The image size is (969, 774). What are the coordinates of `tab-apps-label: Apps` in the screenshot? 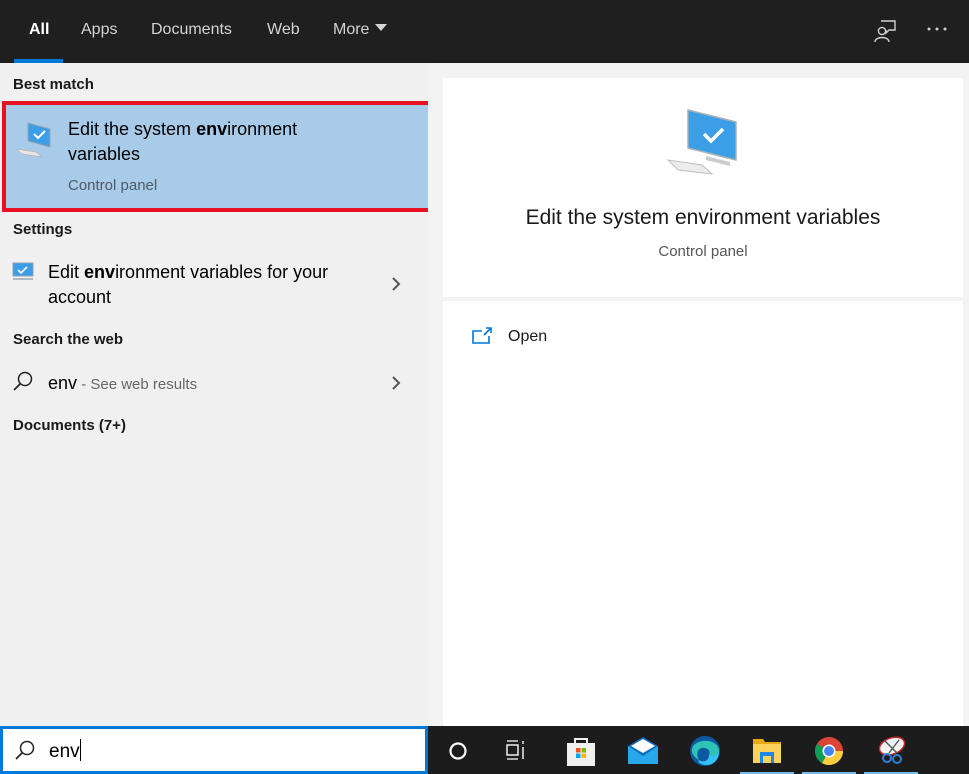 It's located at (99, 29).